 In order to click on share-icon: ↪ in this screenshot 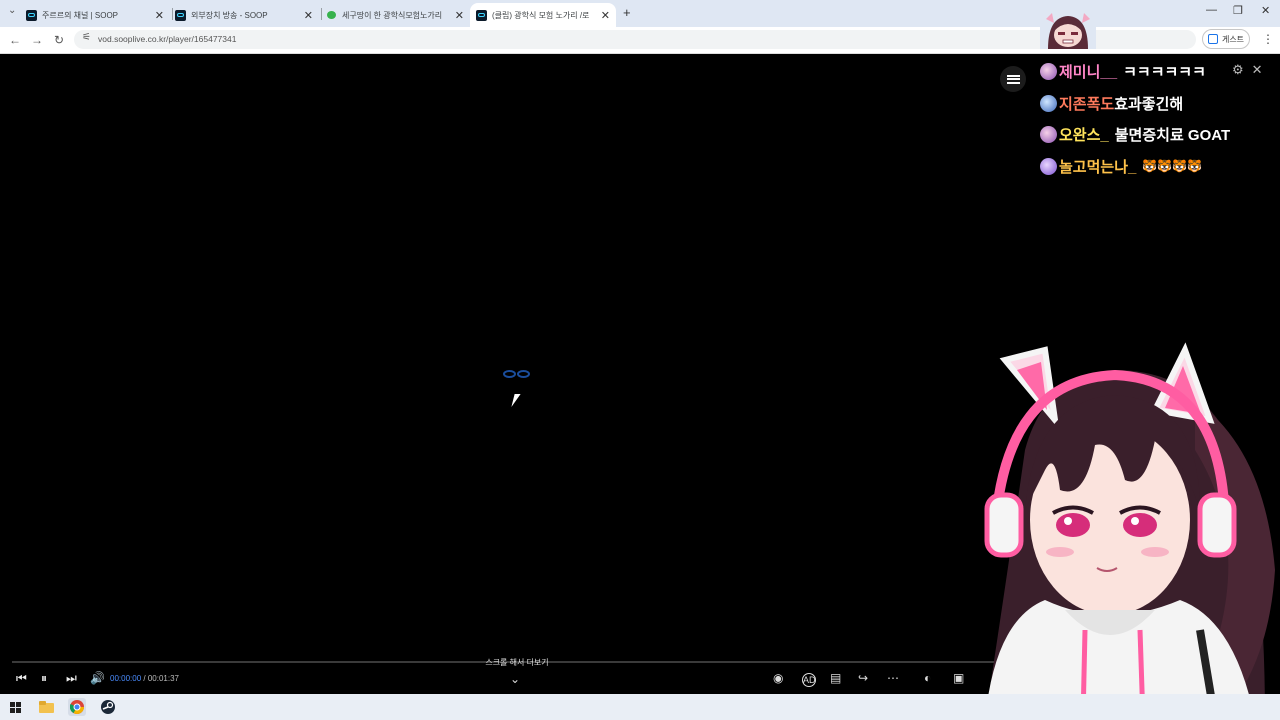, I will do `click(863, 678)`.